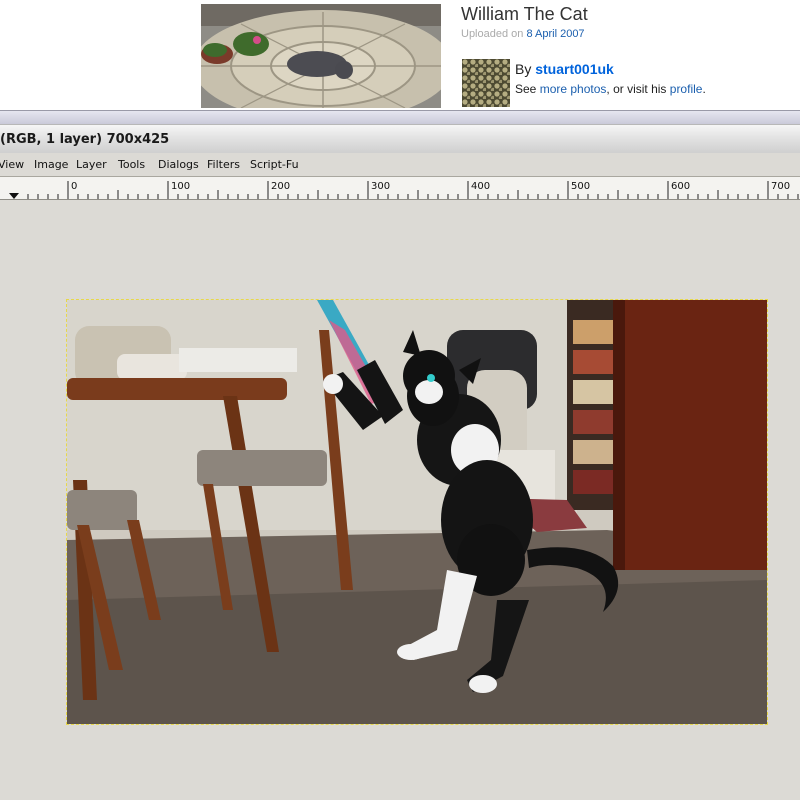  I want to click on menu-tools: Tools, so click(131, 164).